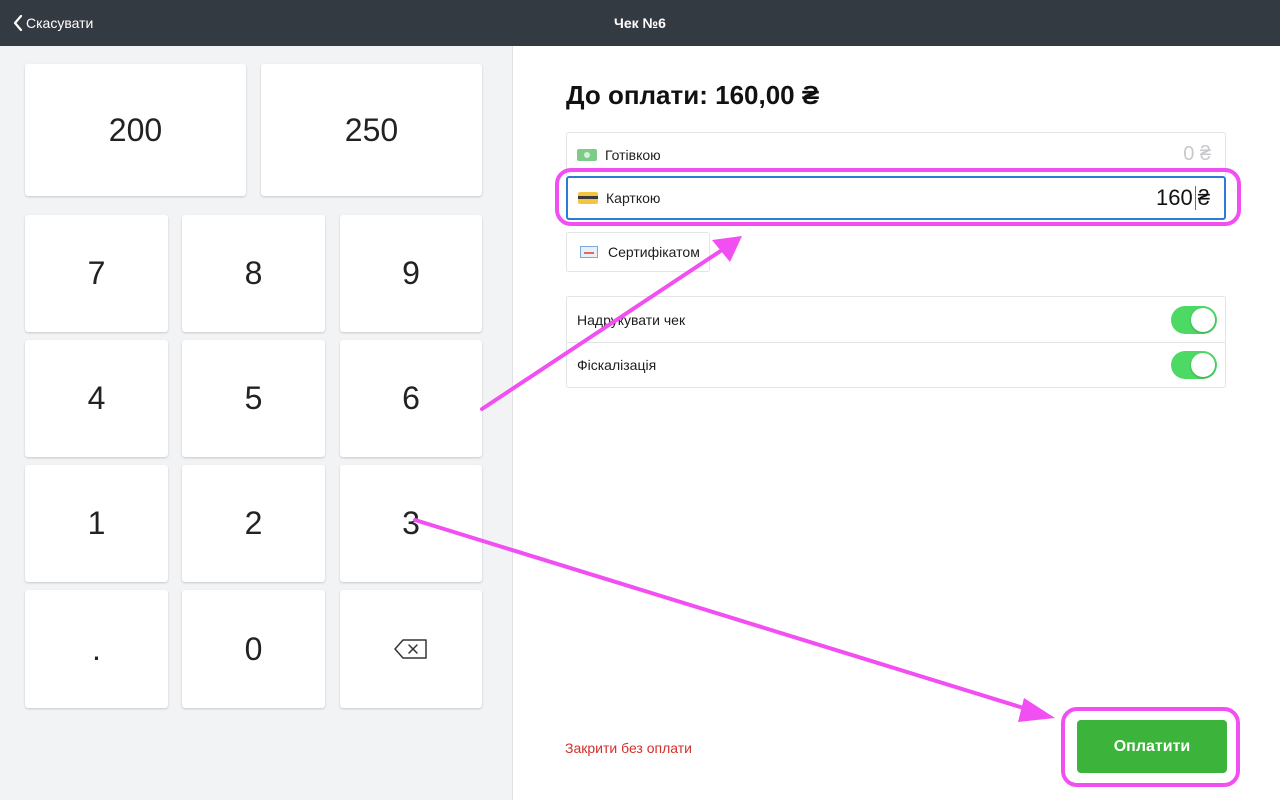 This screenshot has width=1280, height=800. I want to click on card-amount: 160 ₴, so click(1183, 198).